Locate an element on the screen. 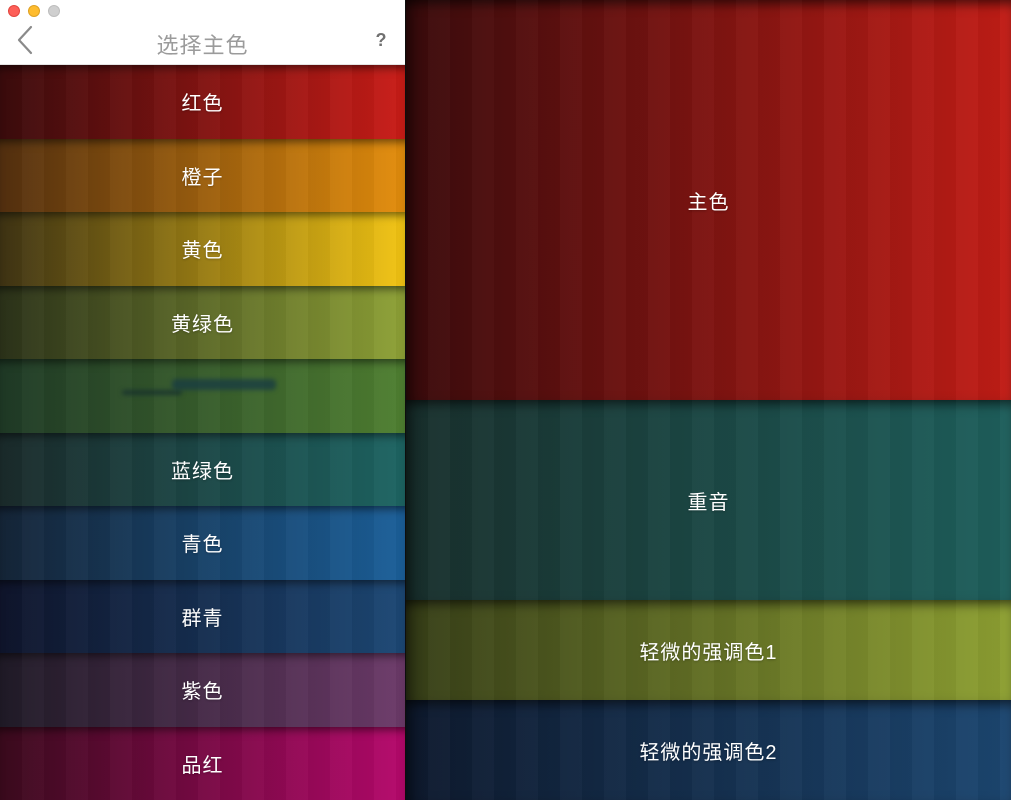 The image size is (1011, 800). color-row-label: 黄色 is located at coordinates (202, 251).